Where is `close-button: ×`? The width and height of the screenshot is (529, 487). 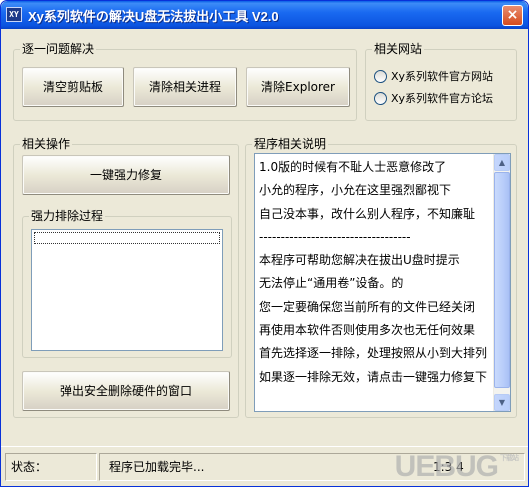 close-button: × is located at coordinates (512, 15).